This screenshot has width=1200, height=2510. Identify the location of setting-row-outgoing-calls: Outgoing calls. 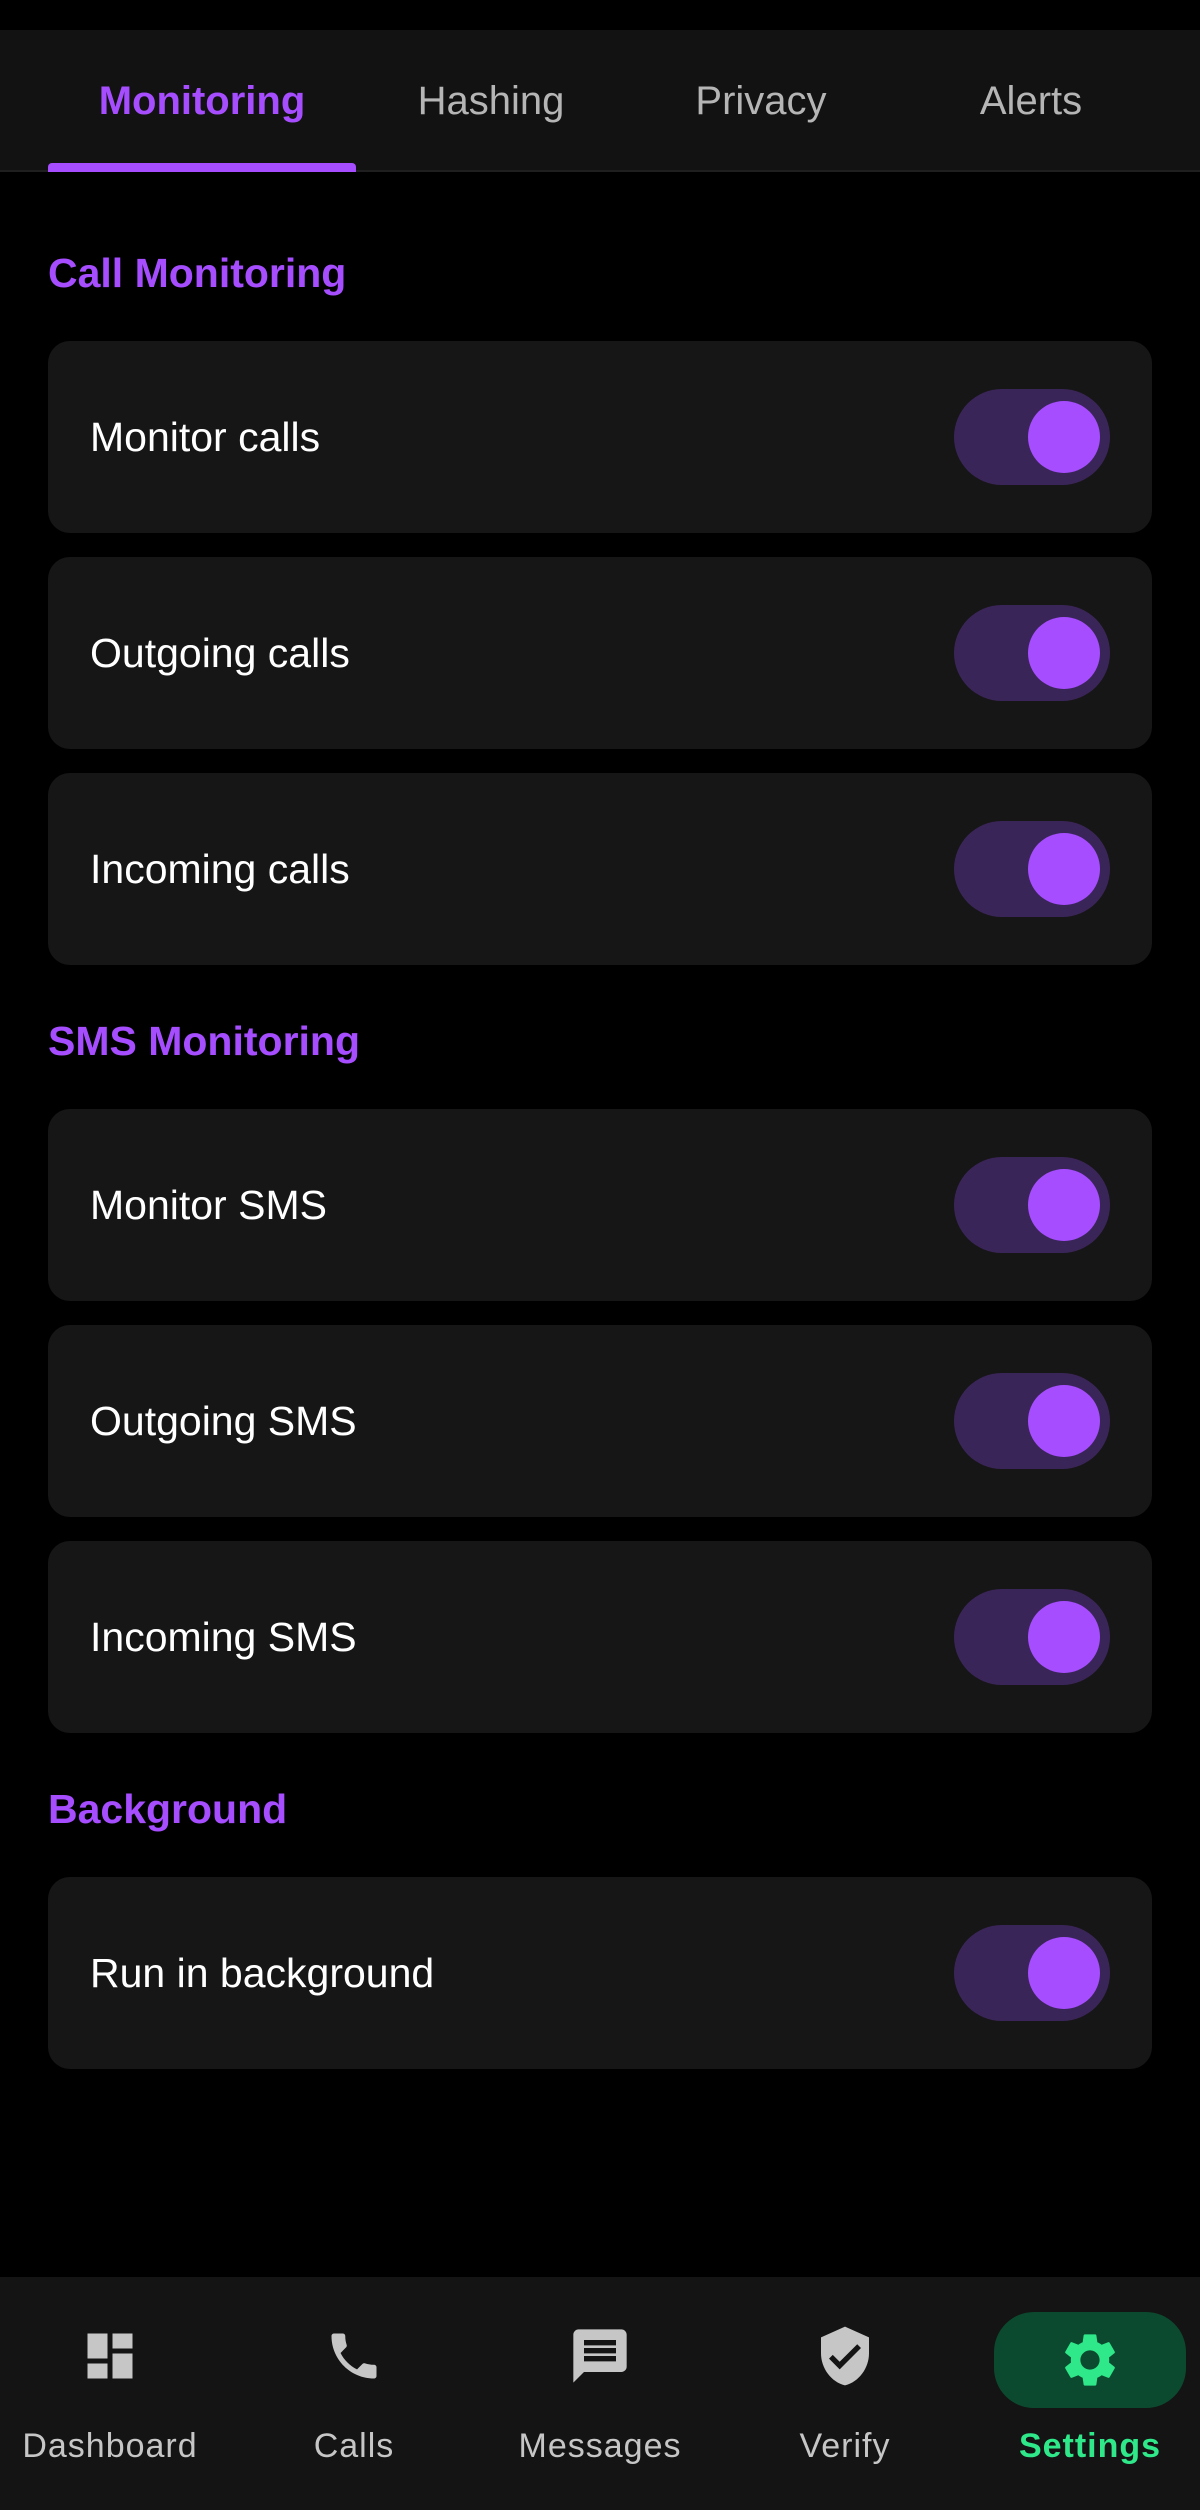
(600, 653).